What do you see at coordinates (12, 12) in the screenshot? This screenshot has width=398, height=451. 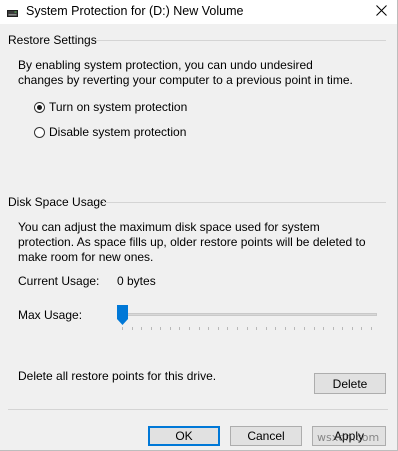 I see `drive-icon` at bounding box center [12, 12].